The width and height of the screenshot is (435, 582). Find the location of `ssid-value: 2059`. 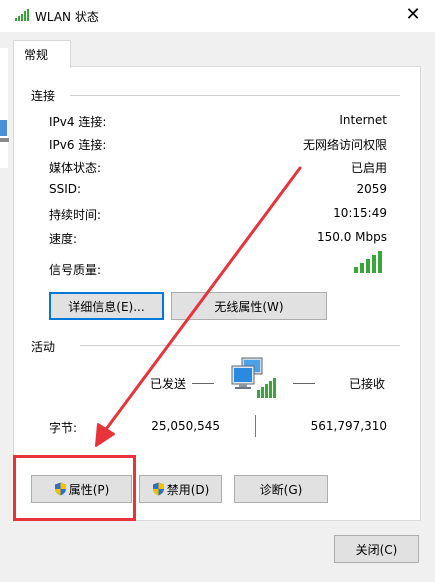

ssid-value: 2059 is located at coordinates (371, 189).